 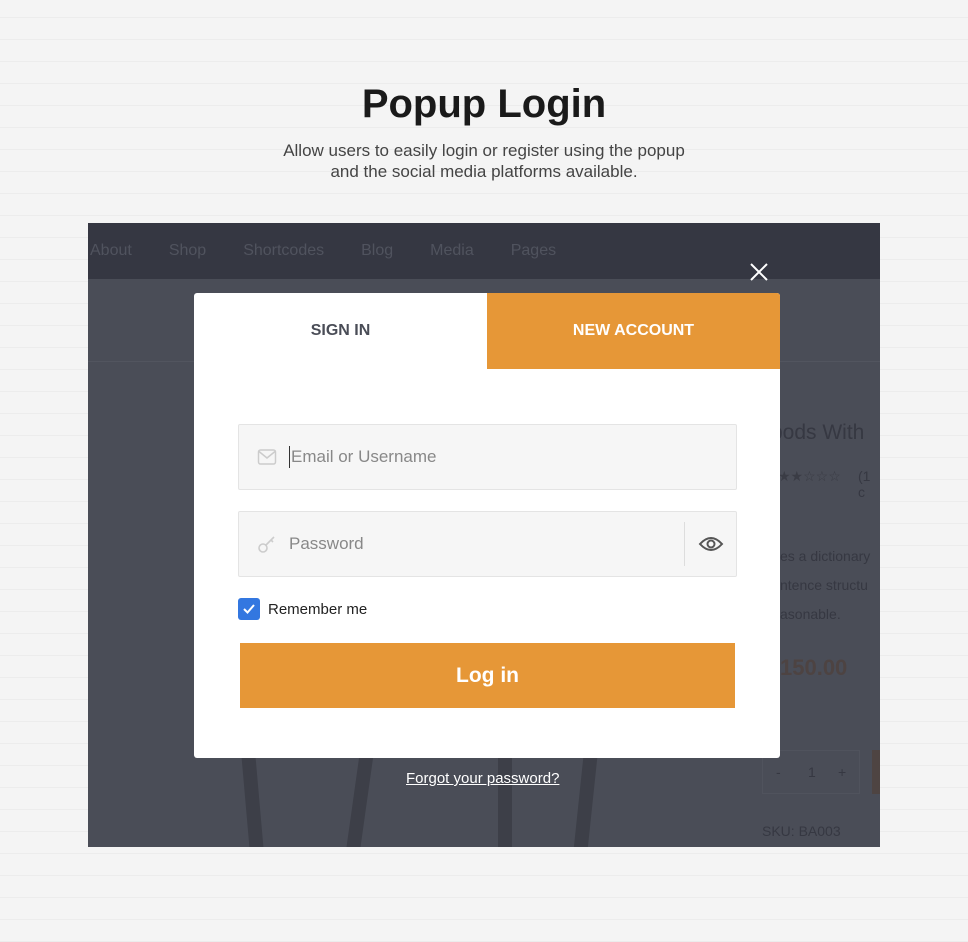 I want to click on eye-icon, so click(x=710, y=544).